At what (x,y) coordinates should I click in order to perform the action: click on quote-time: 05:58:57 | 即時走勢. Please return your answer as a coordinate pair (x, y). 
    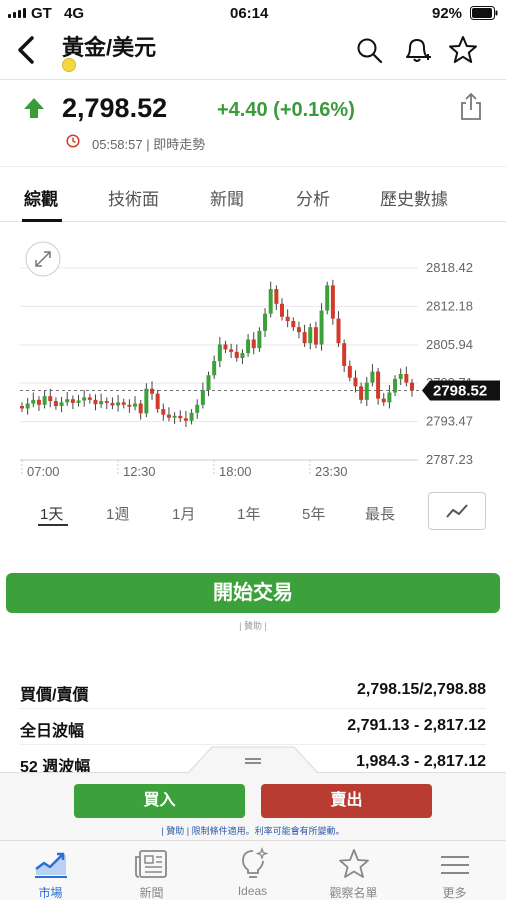
    Looking at the image, I should click on (149, 144).